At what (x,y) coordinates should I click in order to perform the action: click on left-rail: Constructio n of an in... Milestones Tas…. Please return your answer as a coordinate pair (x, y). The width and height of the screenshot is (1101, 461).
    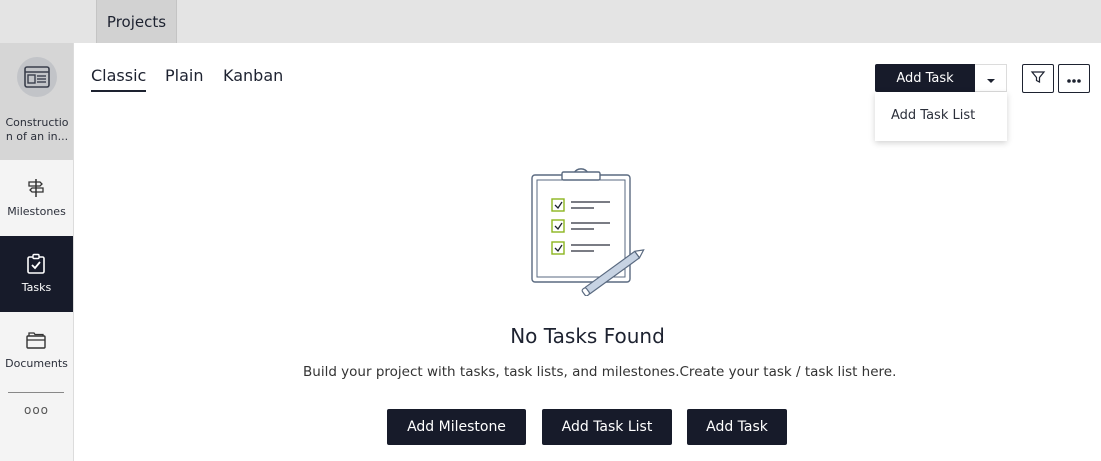
    Looking at the image, I should click on (37, 252).